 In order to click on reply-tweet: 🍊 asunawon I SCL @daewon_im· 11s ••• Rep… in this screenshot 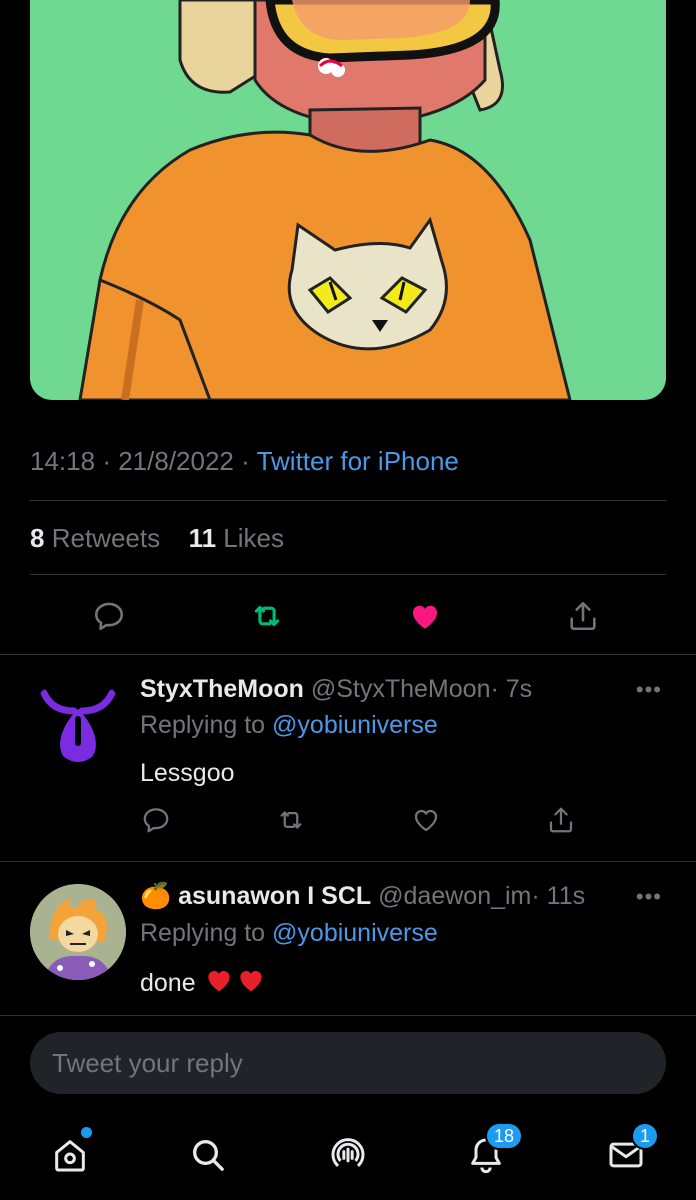, I will do `click(348, 938)`.